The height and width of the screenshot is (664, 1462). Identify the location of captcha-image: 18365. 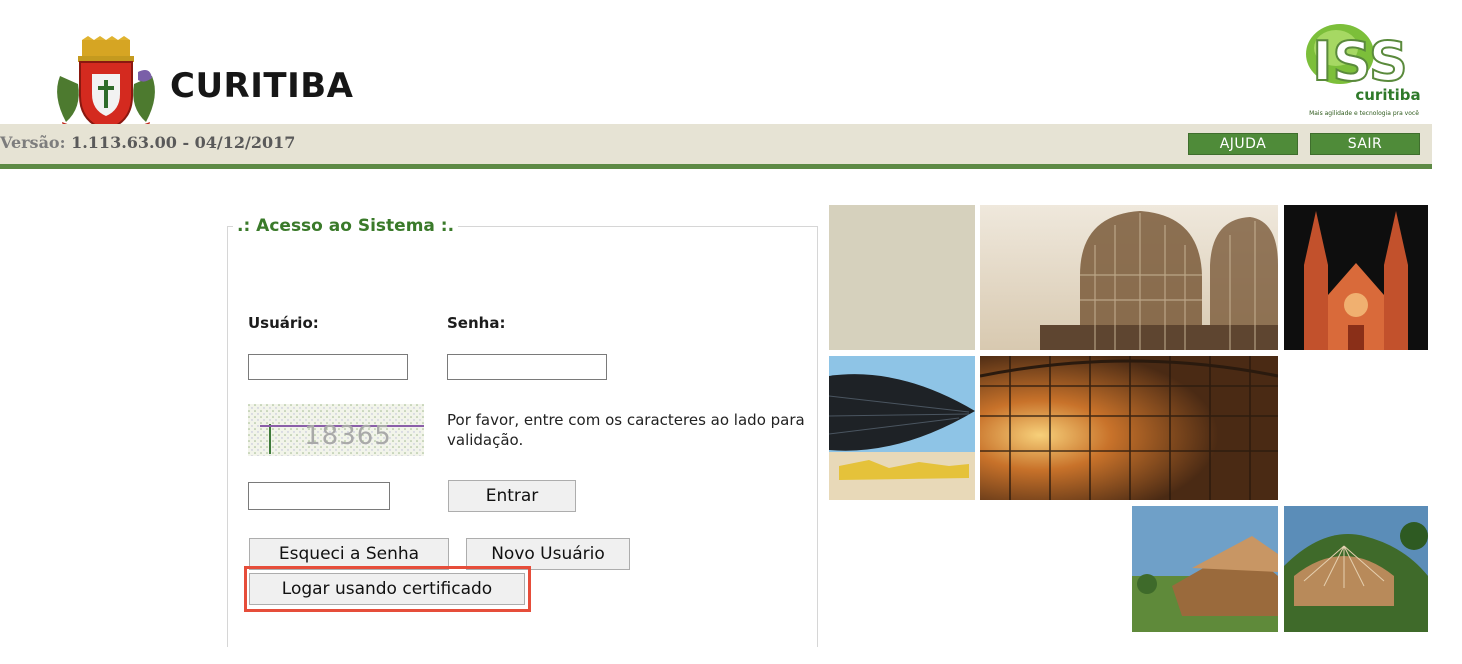
(336, 430).